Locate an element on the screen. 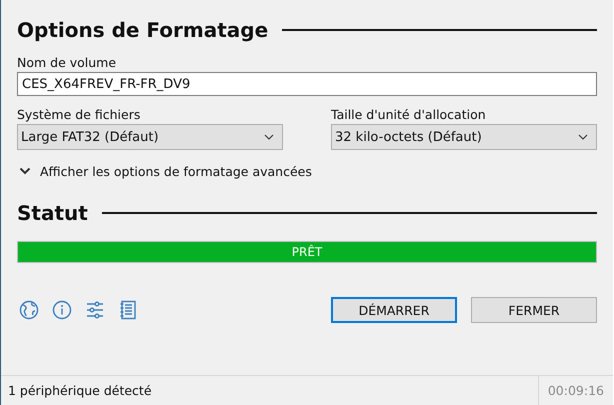  status-text: 1 périphérique détecté is located at coordinates (79, 390).